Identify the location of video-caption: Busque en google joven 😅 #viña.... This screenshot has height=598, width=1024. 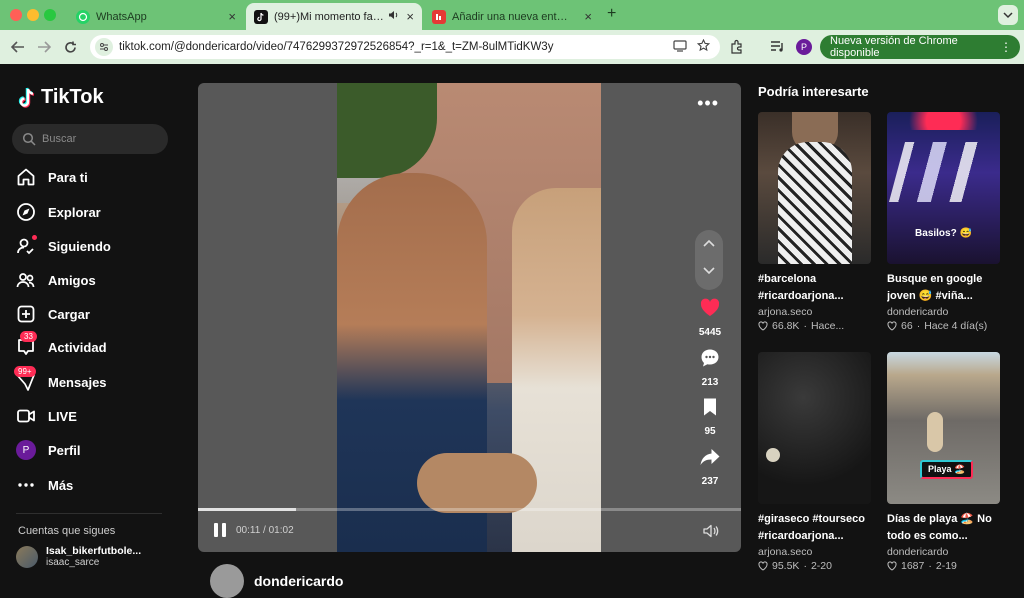
(935, 287).